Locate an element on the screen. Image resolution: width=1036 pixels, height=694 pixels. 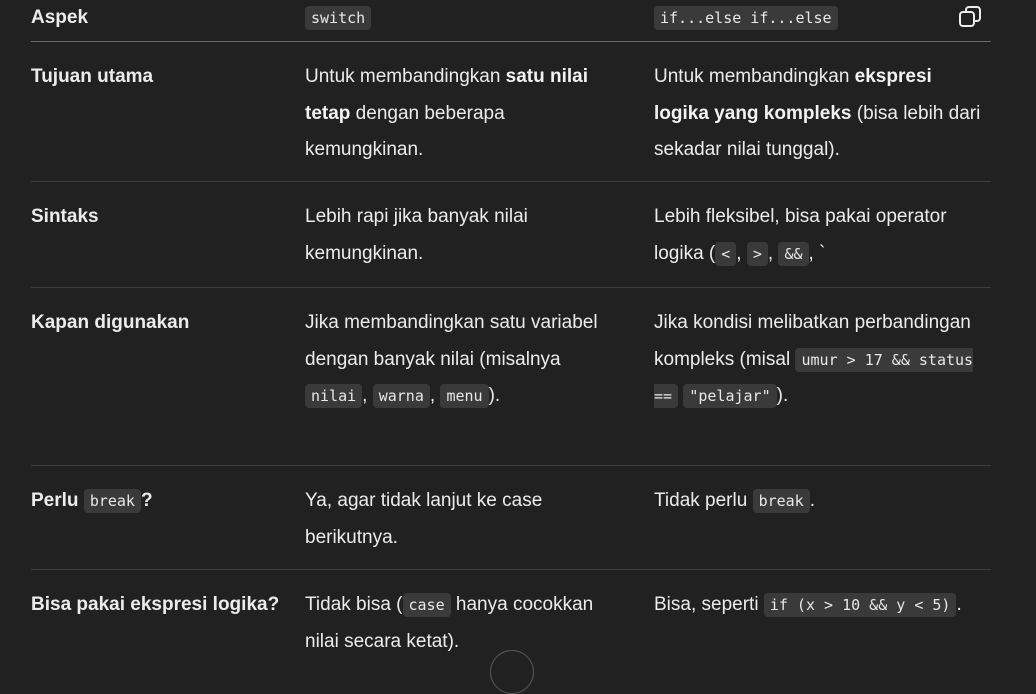
text-span: , ` is located at coordinates (817, 253).